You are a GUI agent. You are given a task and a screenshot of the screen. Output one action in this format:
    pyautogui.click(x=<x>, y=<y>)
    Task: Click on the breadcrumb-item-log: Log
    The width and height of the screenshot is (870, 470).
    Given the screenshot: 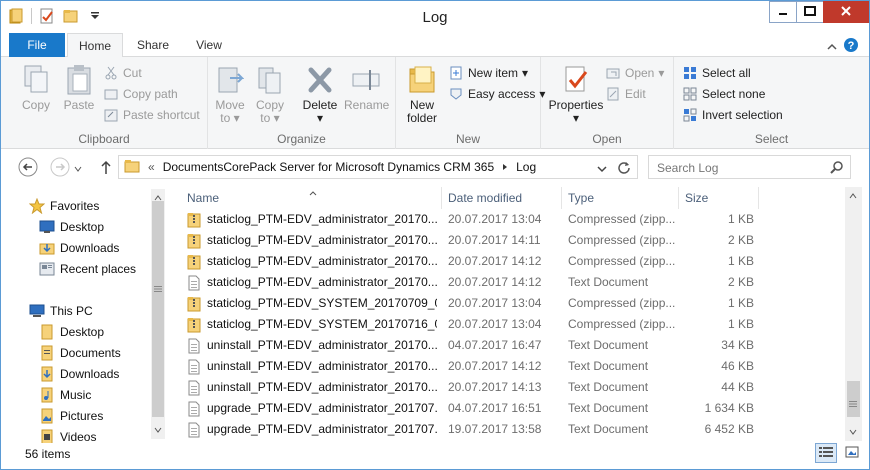 What is the action you would take?
    pyautogui.click(x=526, y=167)
    